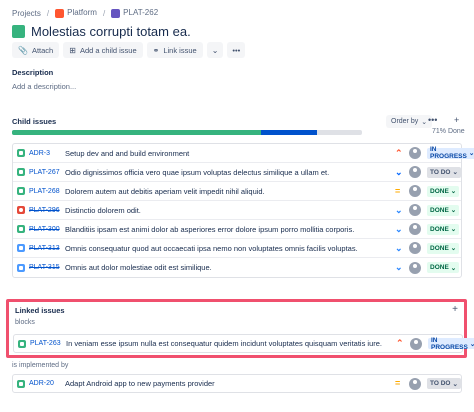 The image size is (474, 412). What do you see at coordinates (42, 50) in the screenshot?
I see `attach-label: Attach` at bounding box center [42, 50].